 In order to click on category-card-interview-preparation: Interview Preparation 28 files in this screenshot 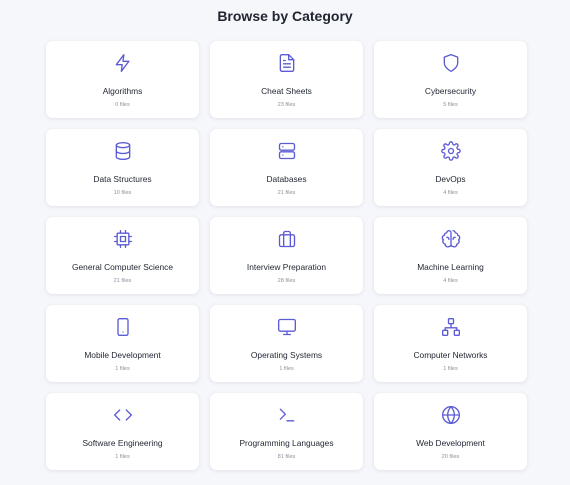, I will do `click(286, 255)`.